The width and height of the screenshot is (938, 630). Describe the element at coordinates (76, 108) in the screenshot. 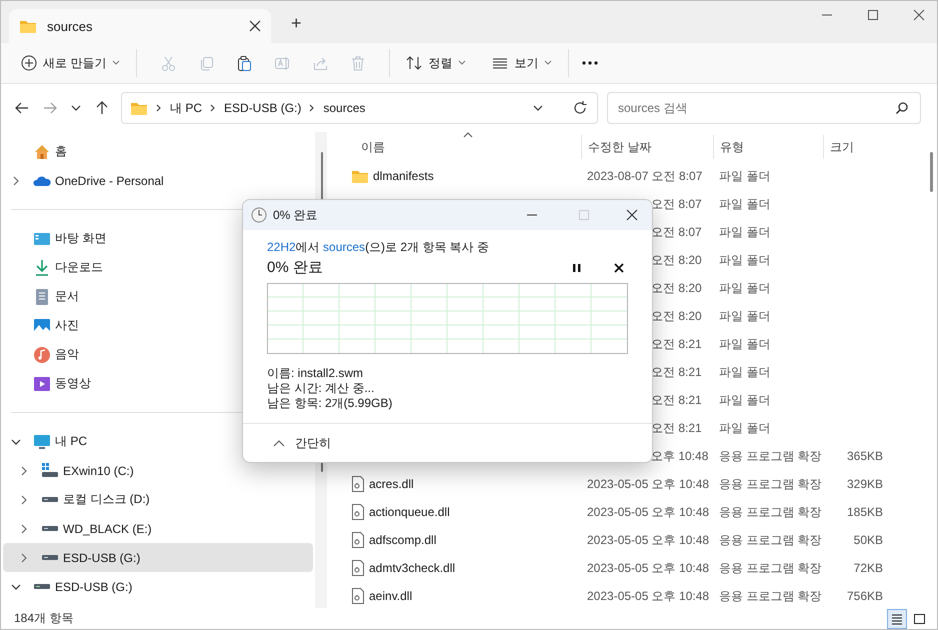

I see `recent-icon` at that location.